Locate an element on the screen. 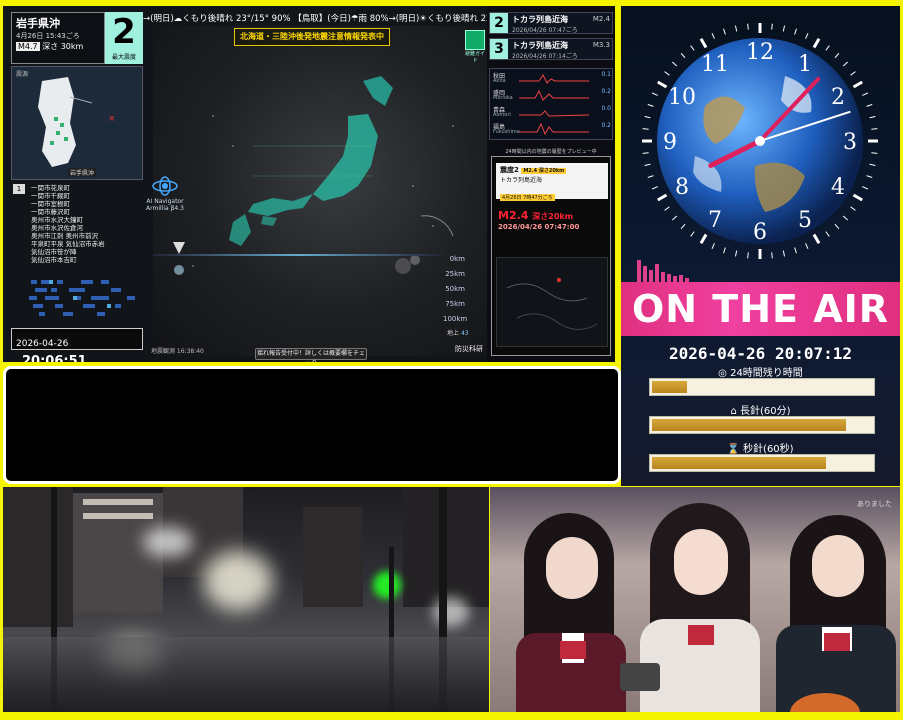 The width and height of the screenshot is (903, 720). clock-numeral: 5 is located at coordinates (805, 220).